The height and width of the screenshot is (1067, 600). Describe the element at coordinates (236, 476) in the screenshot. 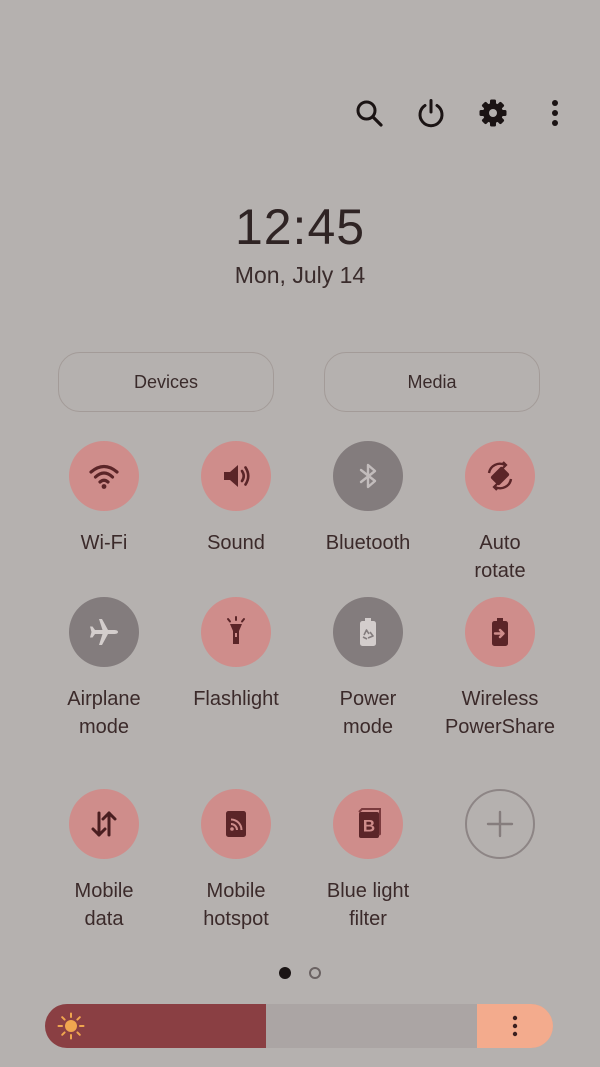

I see `sound-icon` at that location.